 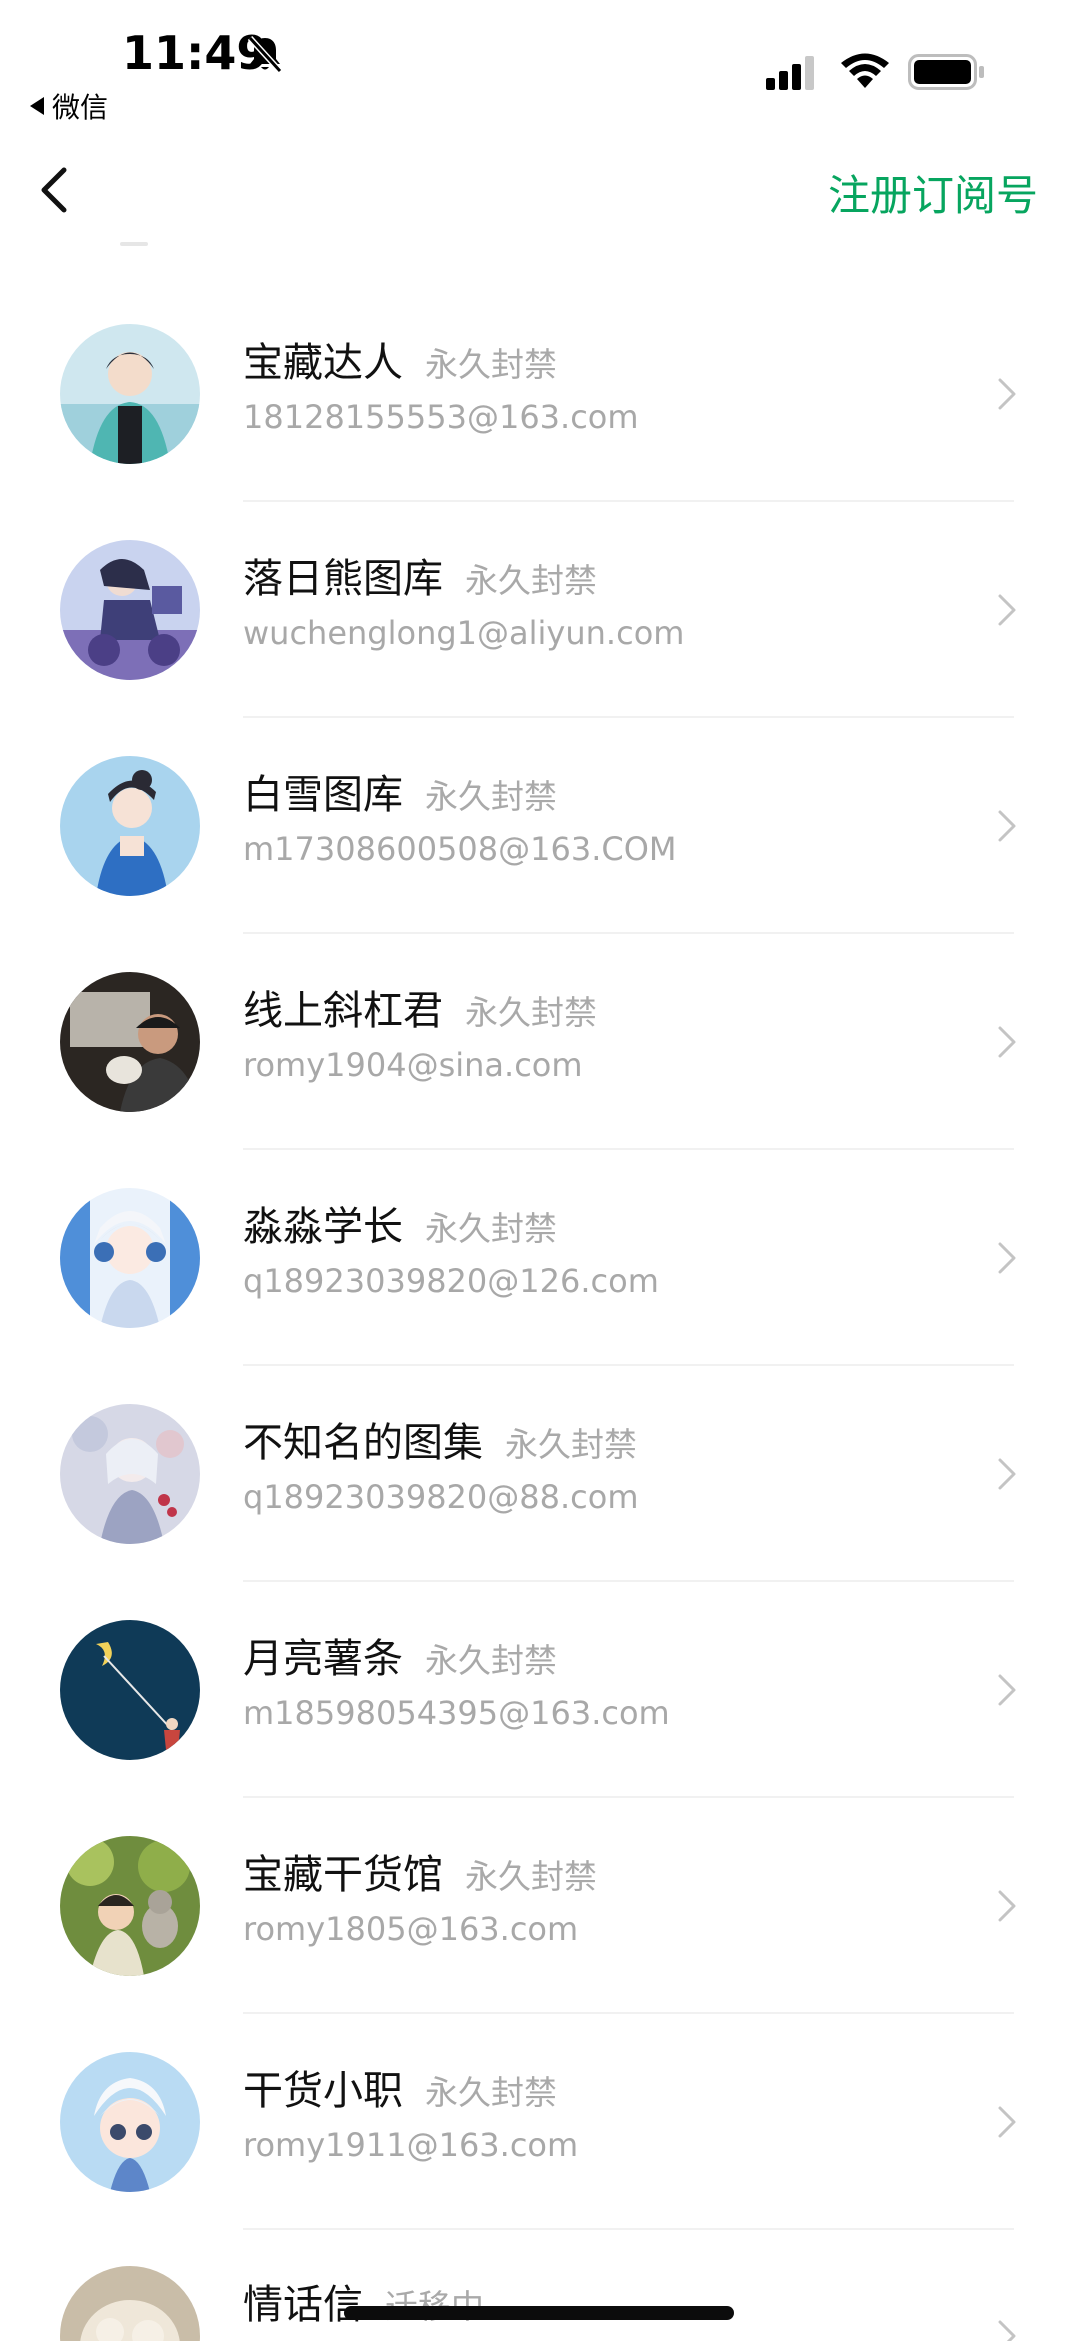 I want to click on account-email: q18923039820@88.com, so click(x=441, y=1497).